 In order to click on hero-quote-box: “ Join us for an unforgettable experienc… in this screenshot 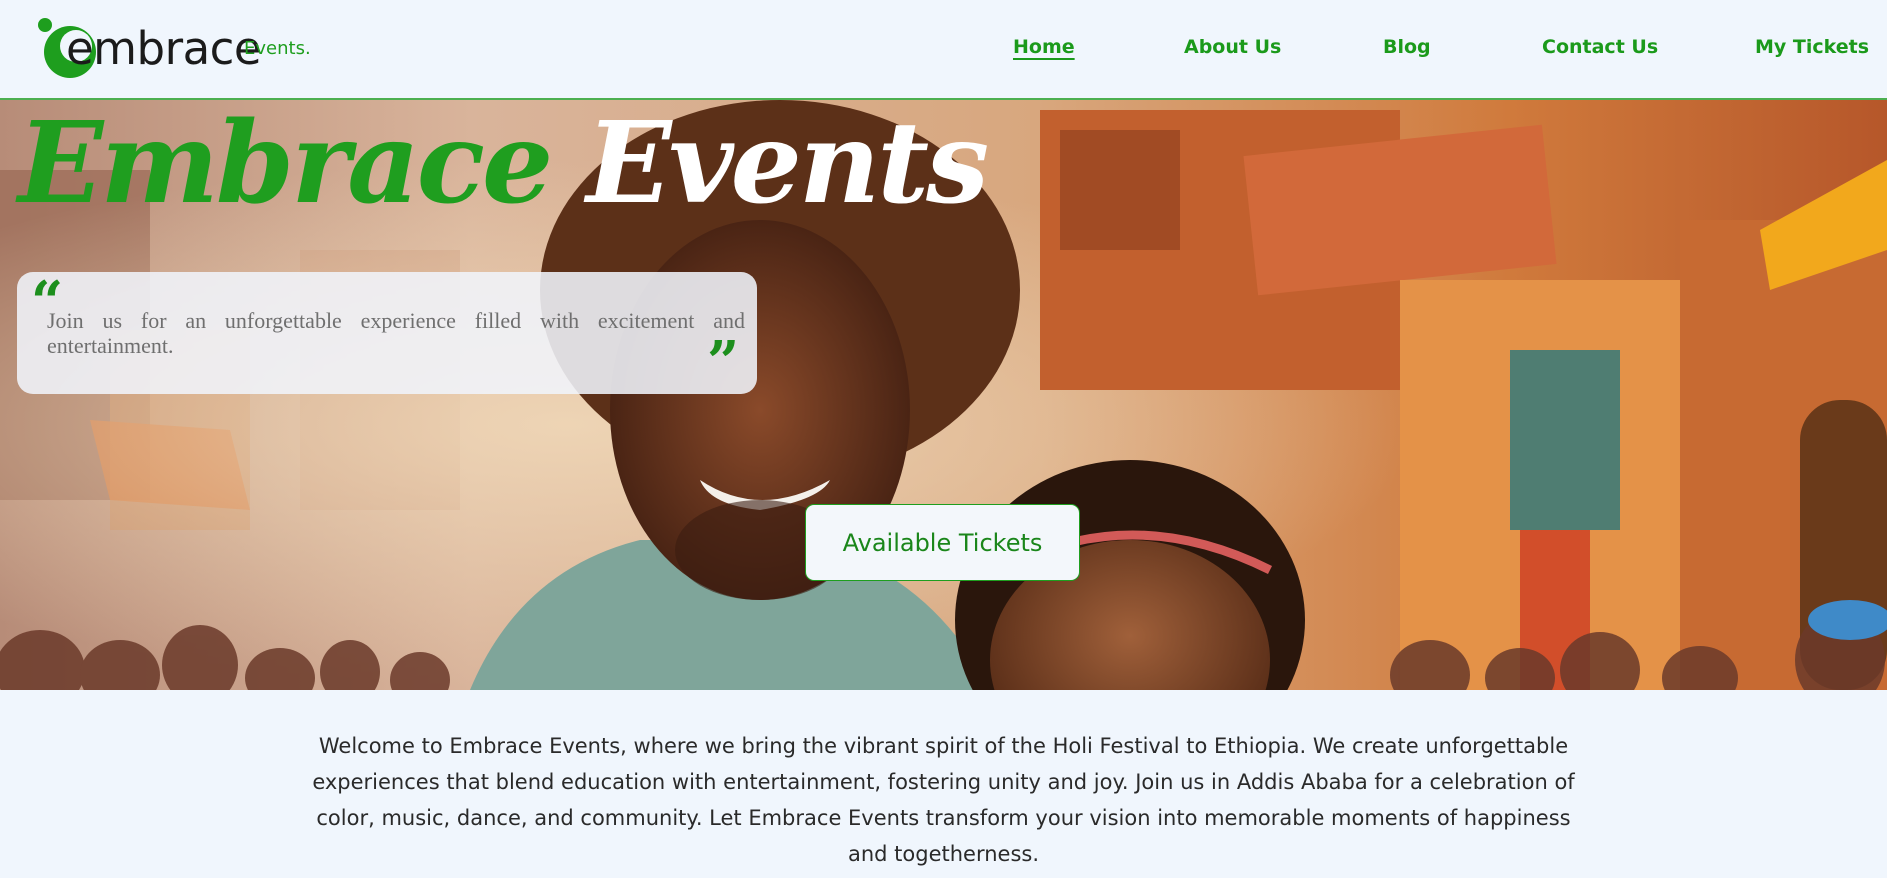, I will do `click(387, 333)`.